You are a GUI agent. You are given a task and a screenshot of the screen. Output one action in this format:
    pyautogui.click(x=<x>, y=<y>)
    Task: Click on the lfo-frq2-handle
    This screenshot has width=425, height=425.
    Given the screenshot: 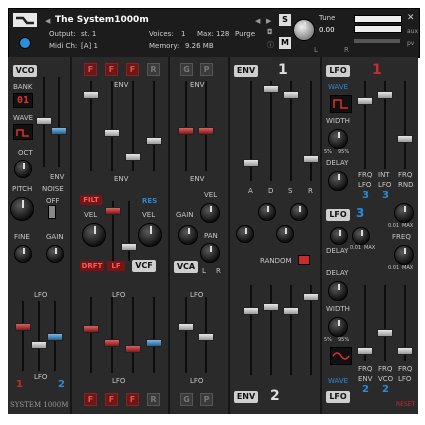 What is the action you would take?
    pyautogui.click(x=405, y=139)
    